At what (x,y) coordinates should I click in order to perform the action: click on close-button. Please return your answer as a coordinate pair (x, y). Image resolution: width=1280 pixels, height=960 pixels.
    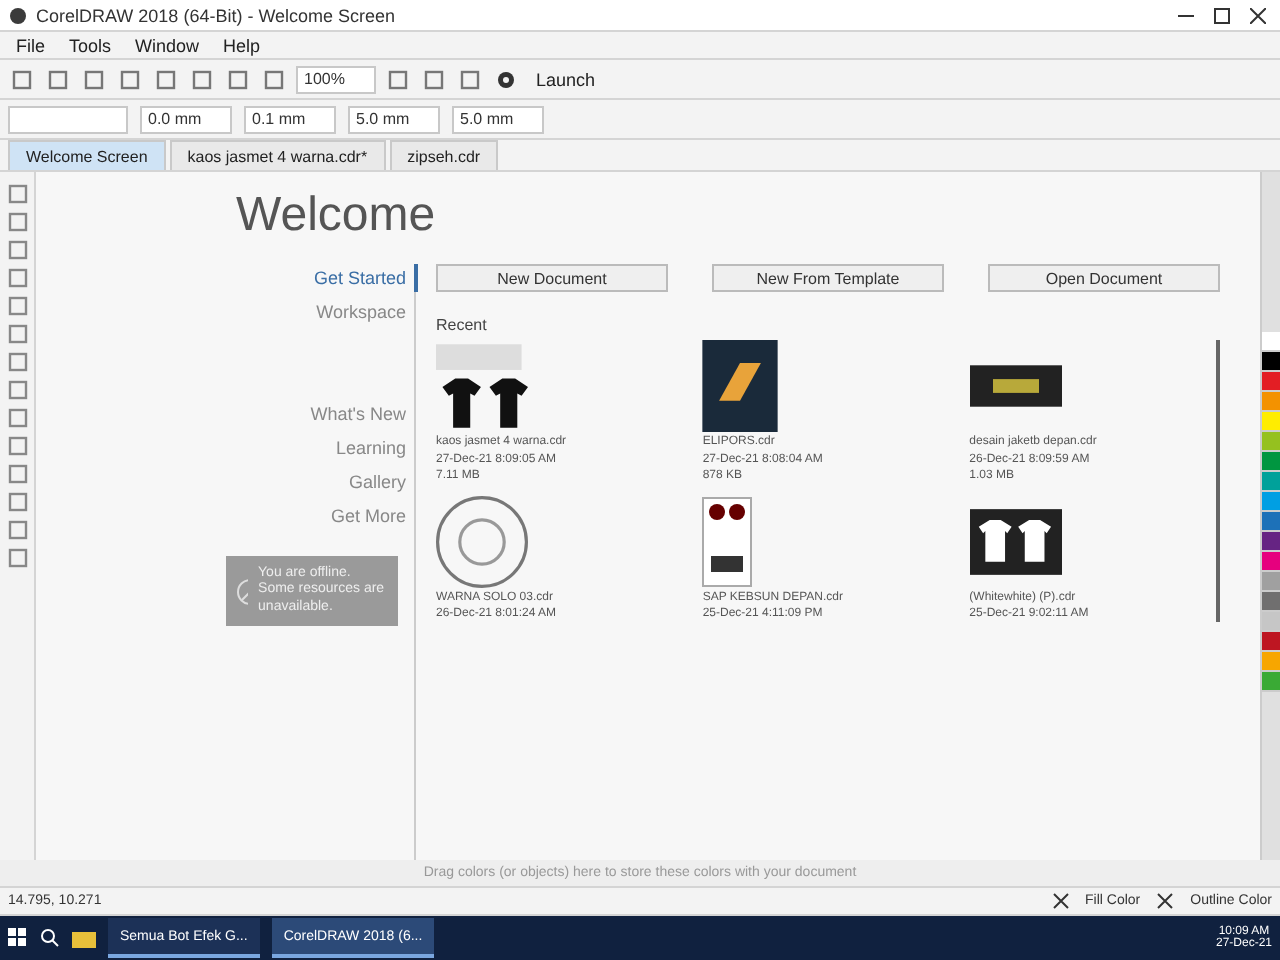
    Looking at the image, I should click on (1258, 15).